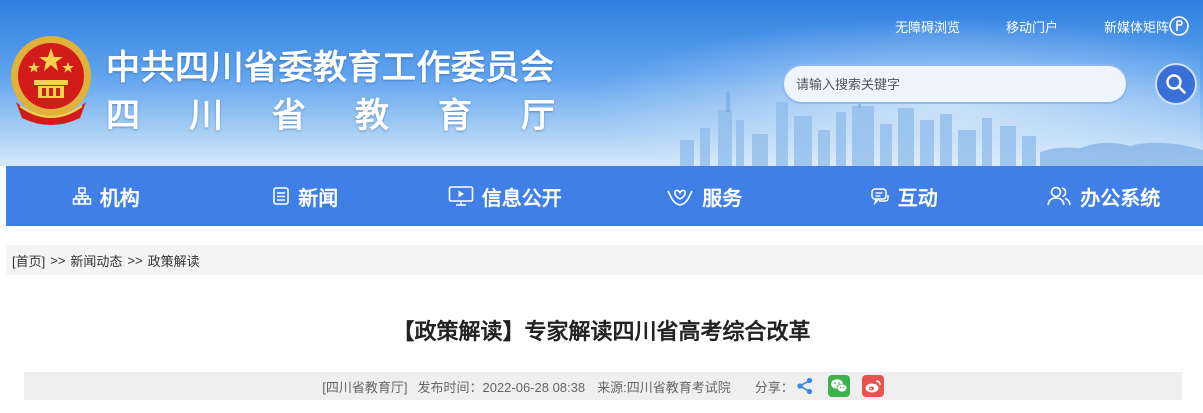  What do you see at coordinates (927, 26) in the screenshot?
I see `accessibility-link: 无障碍浏览` at bounding box center [927, 26].